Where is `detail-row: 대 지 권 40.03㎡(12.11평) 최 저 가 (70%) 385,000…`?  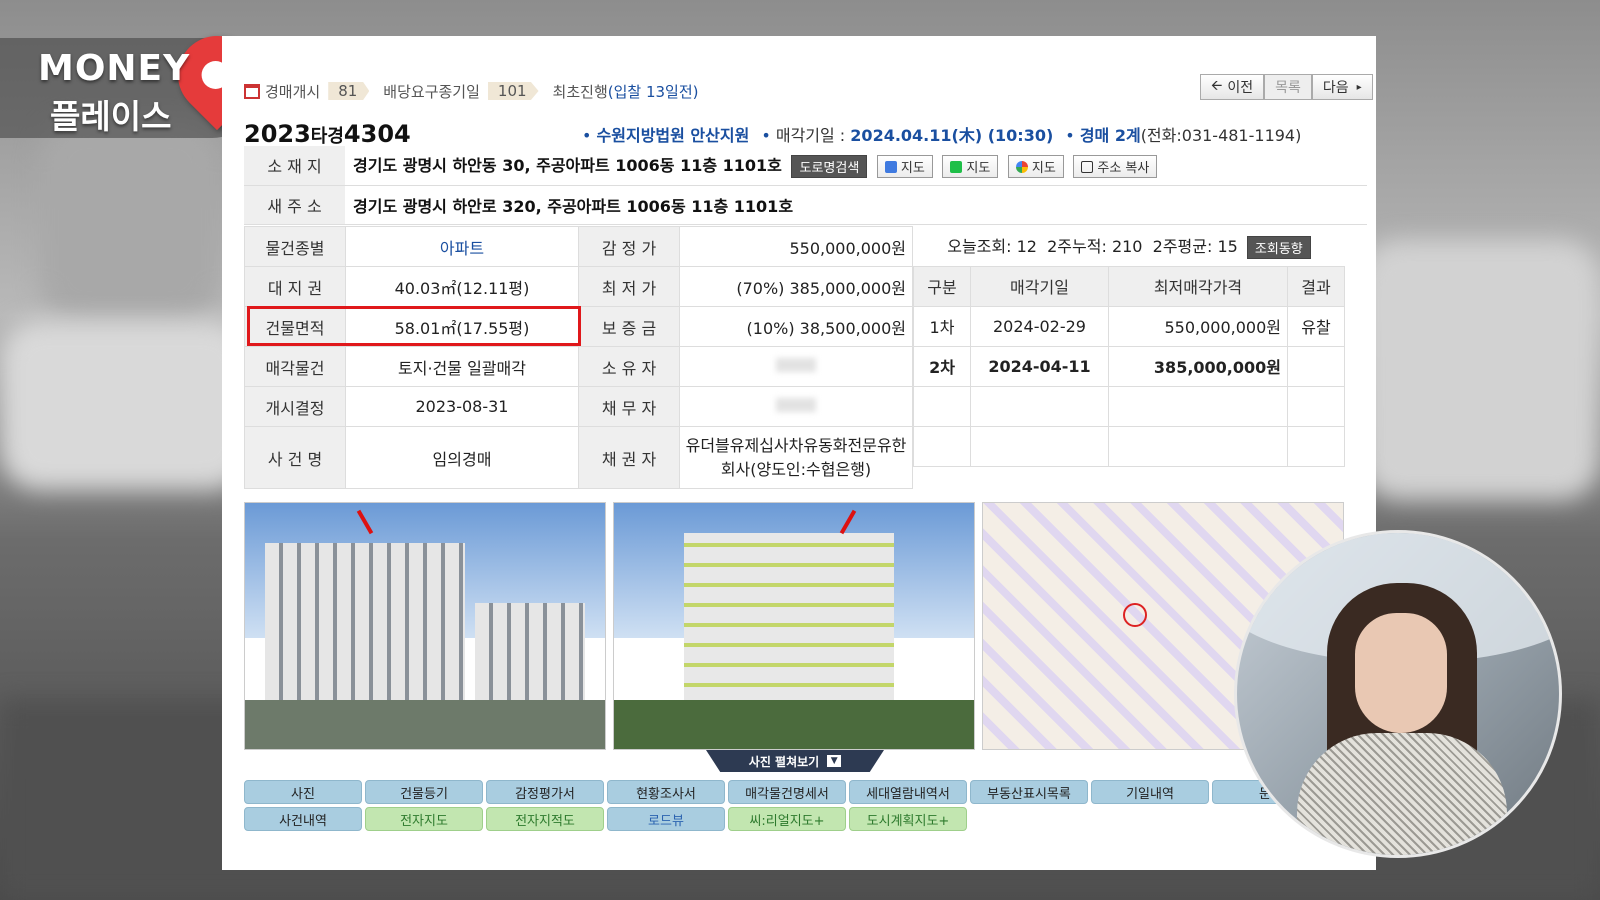
detail-row: 대 지 권 40.03㎡(12.11평) 최 저 가 (70%) 385,000… is located at coordinates (578, 286).